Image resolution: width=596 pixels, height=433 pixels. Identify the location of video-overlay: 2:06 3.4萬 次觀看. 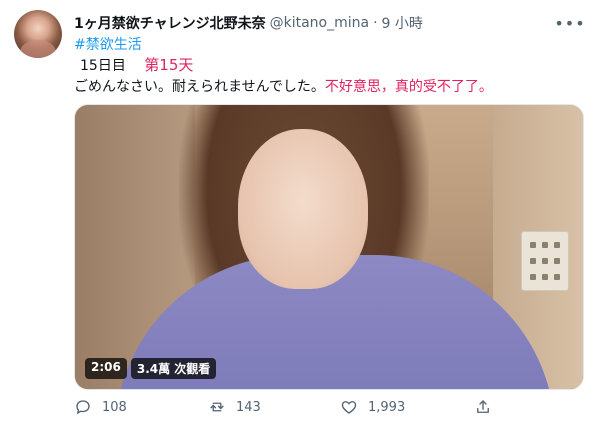
(151, 368).